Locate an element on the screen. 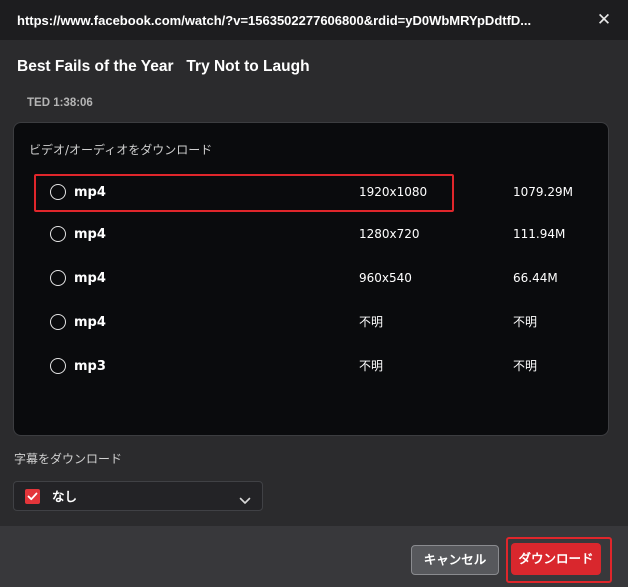 The height and width of the screenshot is (587, 628). subtitle-select: なし is located at coordinates (138, 496).